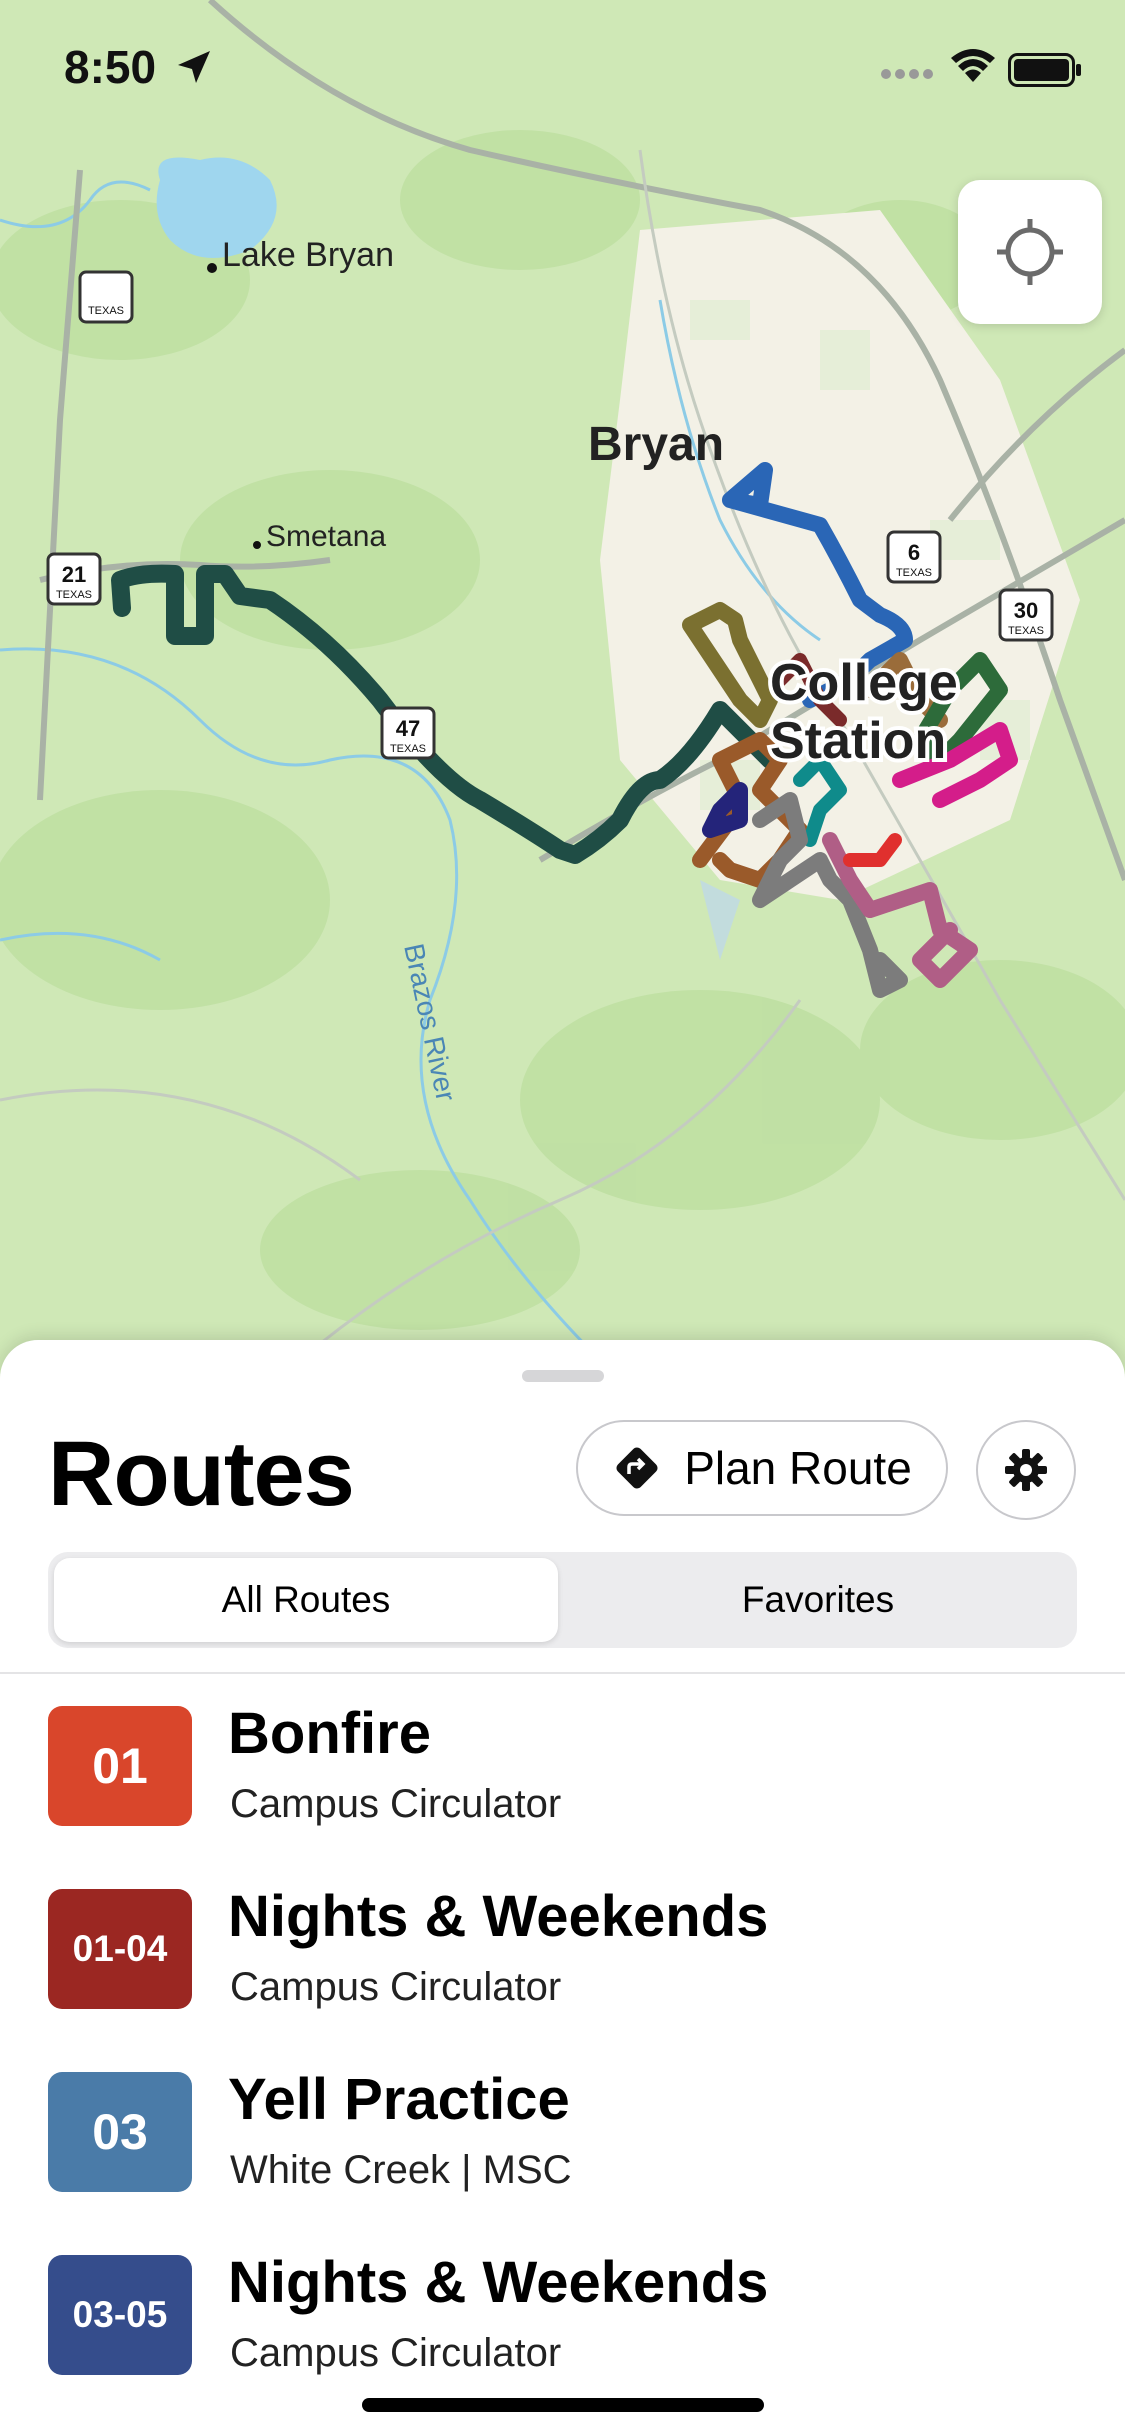  I want to click on highway-shield-47: 47 TEXAS, so click(408, 733).